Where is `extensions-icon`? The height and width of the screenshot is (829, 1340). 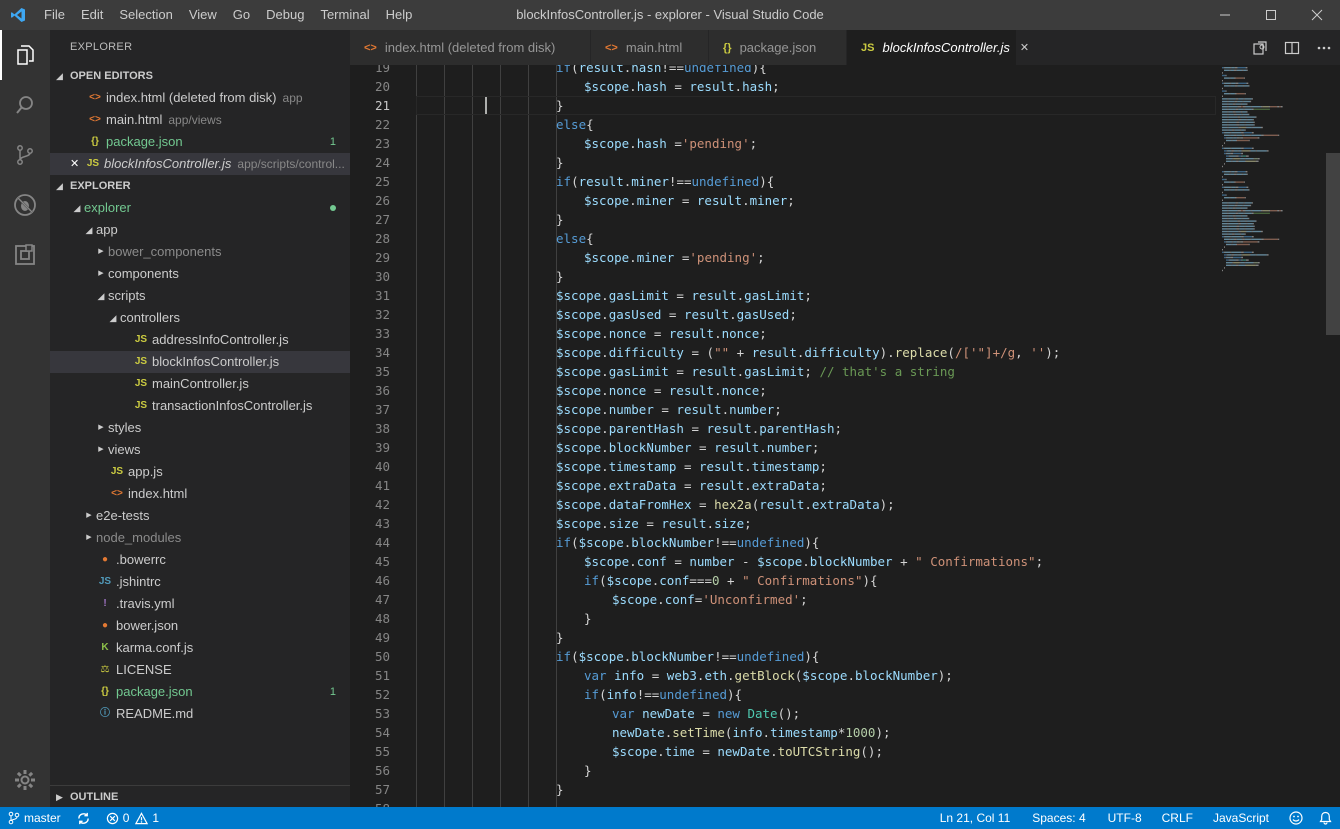 extensions-icon is located at coordinates (25, 255).